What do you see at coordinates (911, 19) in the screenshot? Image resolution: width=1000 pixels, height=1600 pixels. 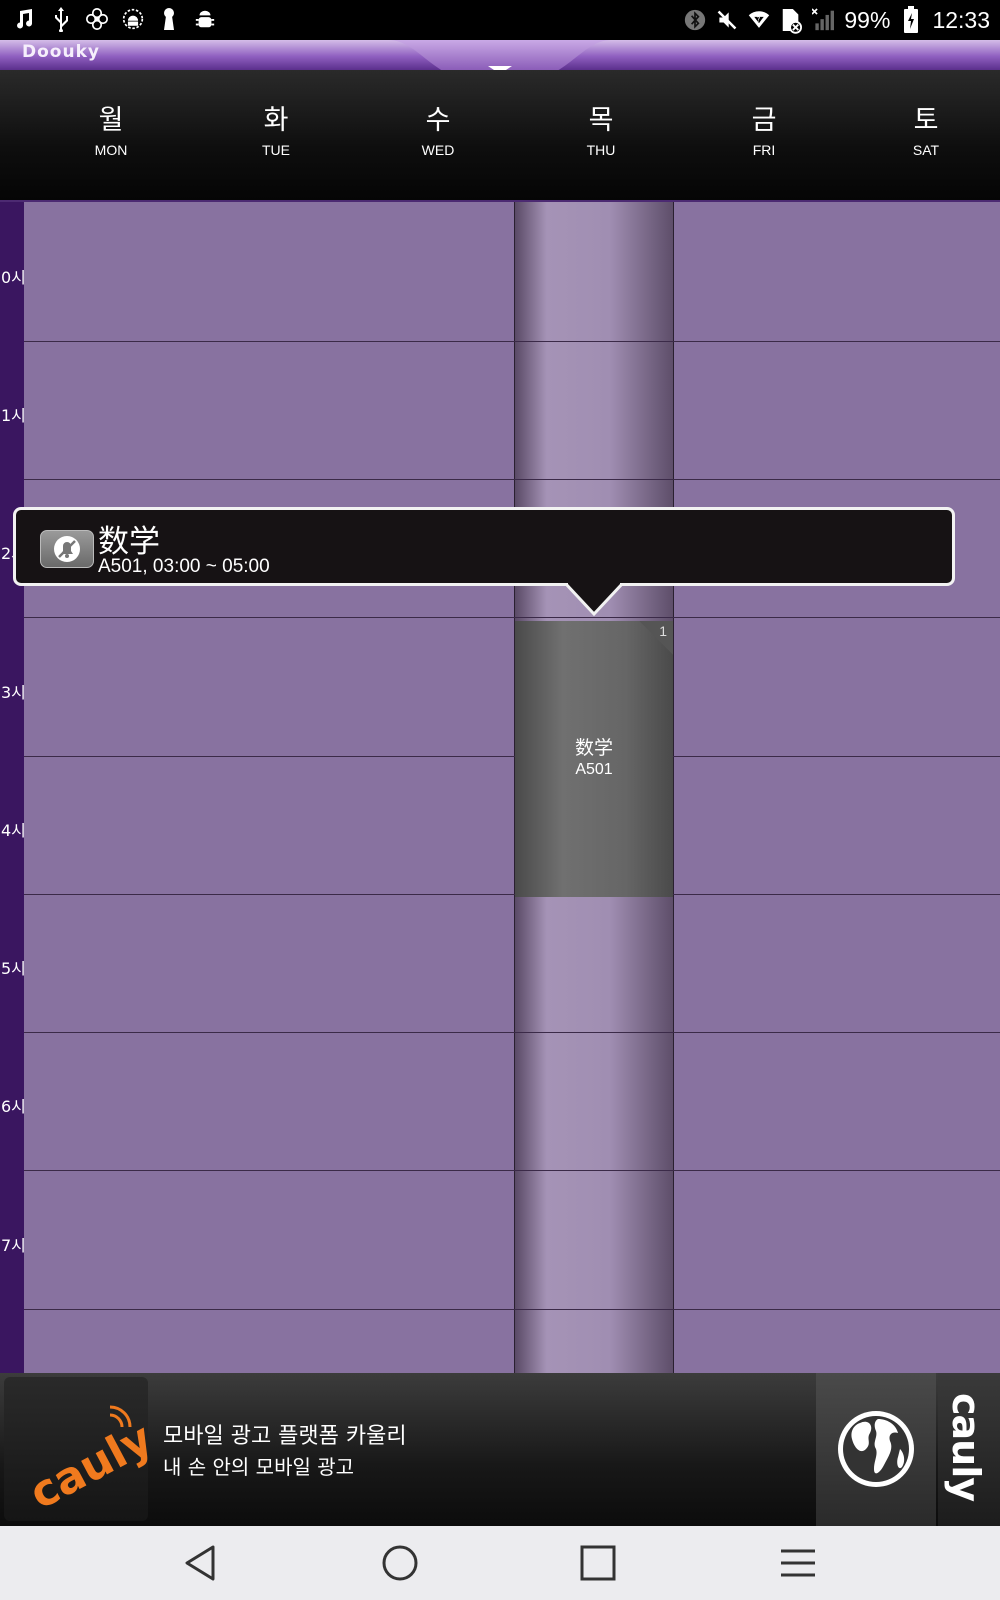 I see `battery-icon` at bounding box center [911, 19].